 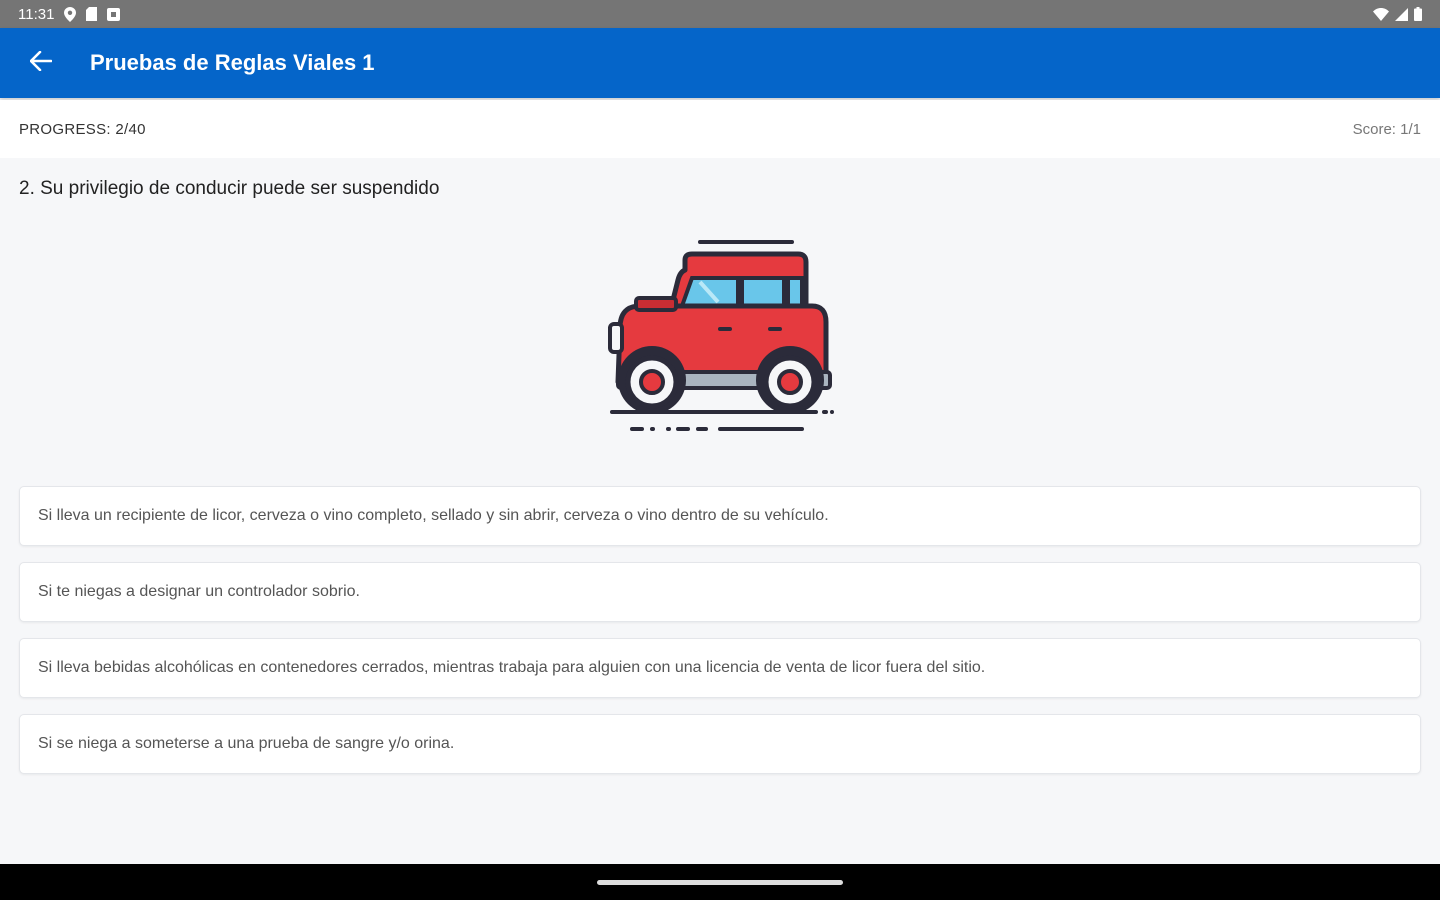 I want to click on battery-icon, so click(x=1418, y=14).